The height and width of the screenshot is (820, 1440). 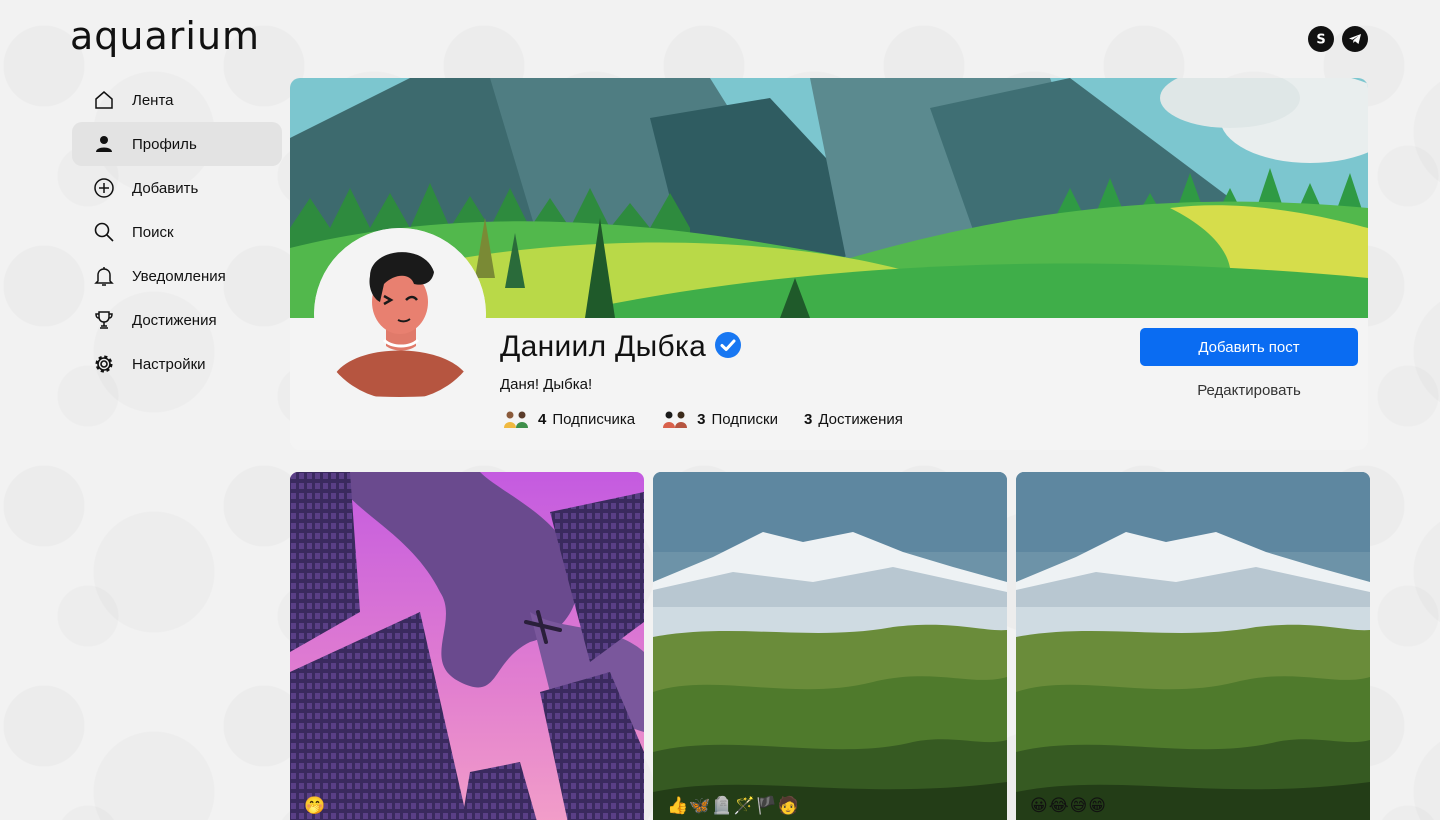 What do you see at coordinates (104, 188) in the screenshot?
I see `plus-circle-icon` at bounding box center [104, 188].